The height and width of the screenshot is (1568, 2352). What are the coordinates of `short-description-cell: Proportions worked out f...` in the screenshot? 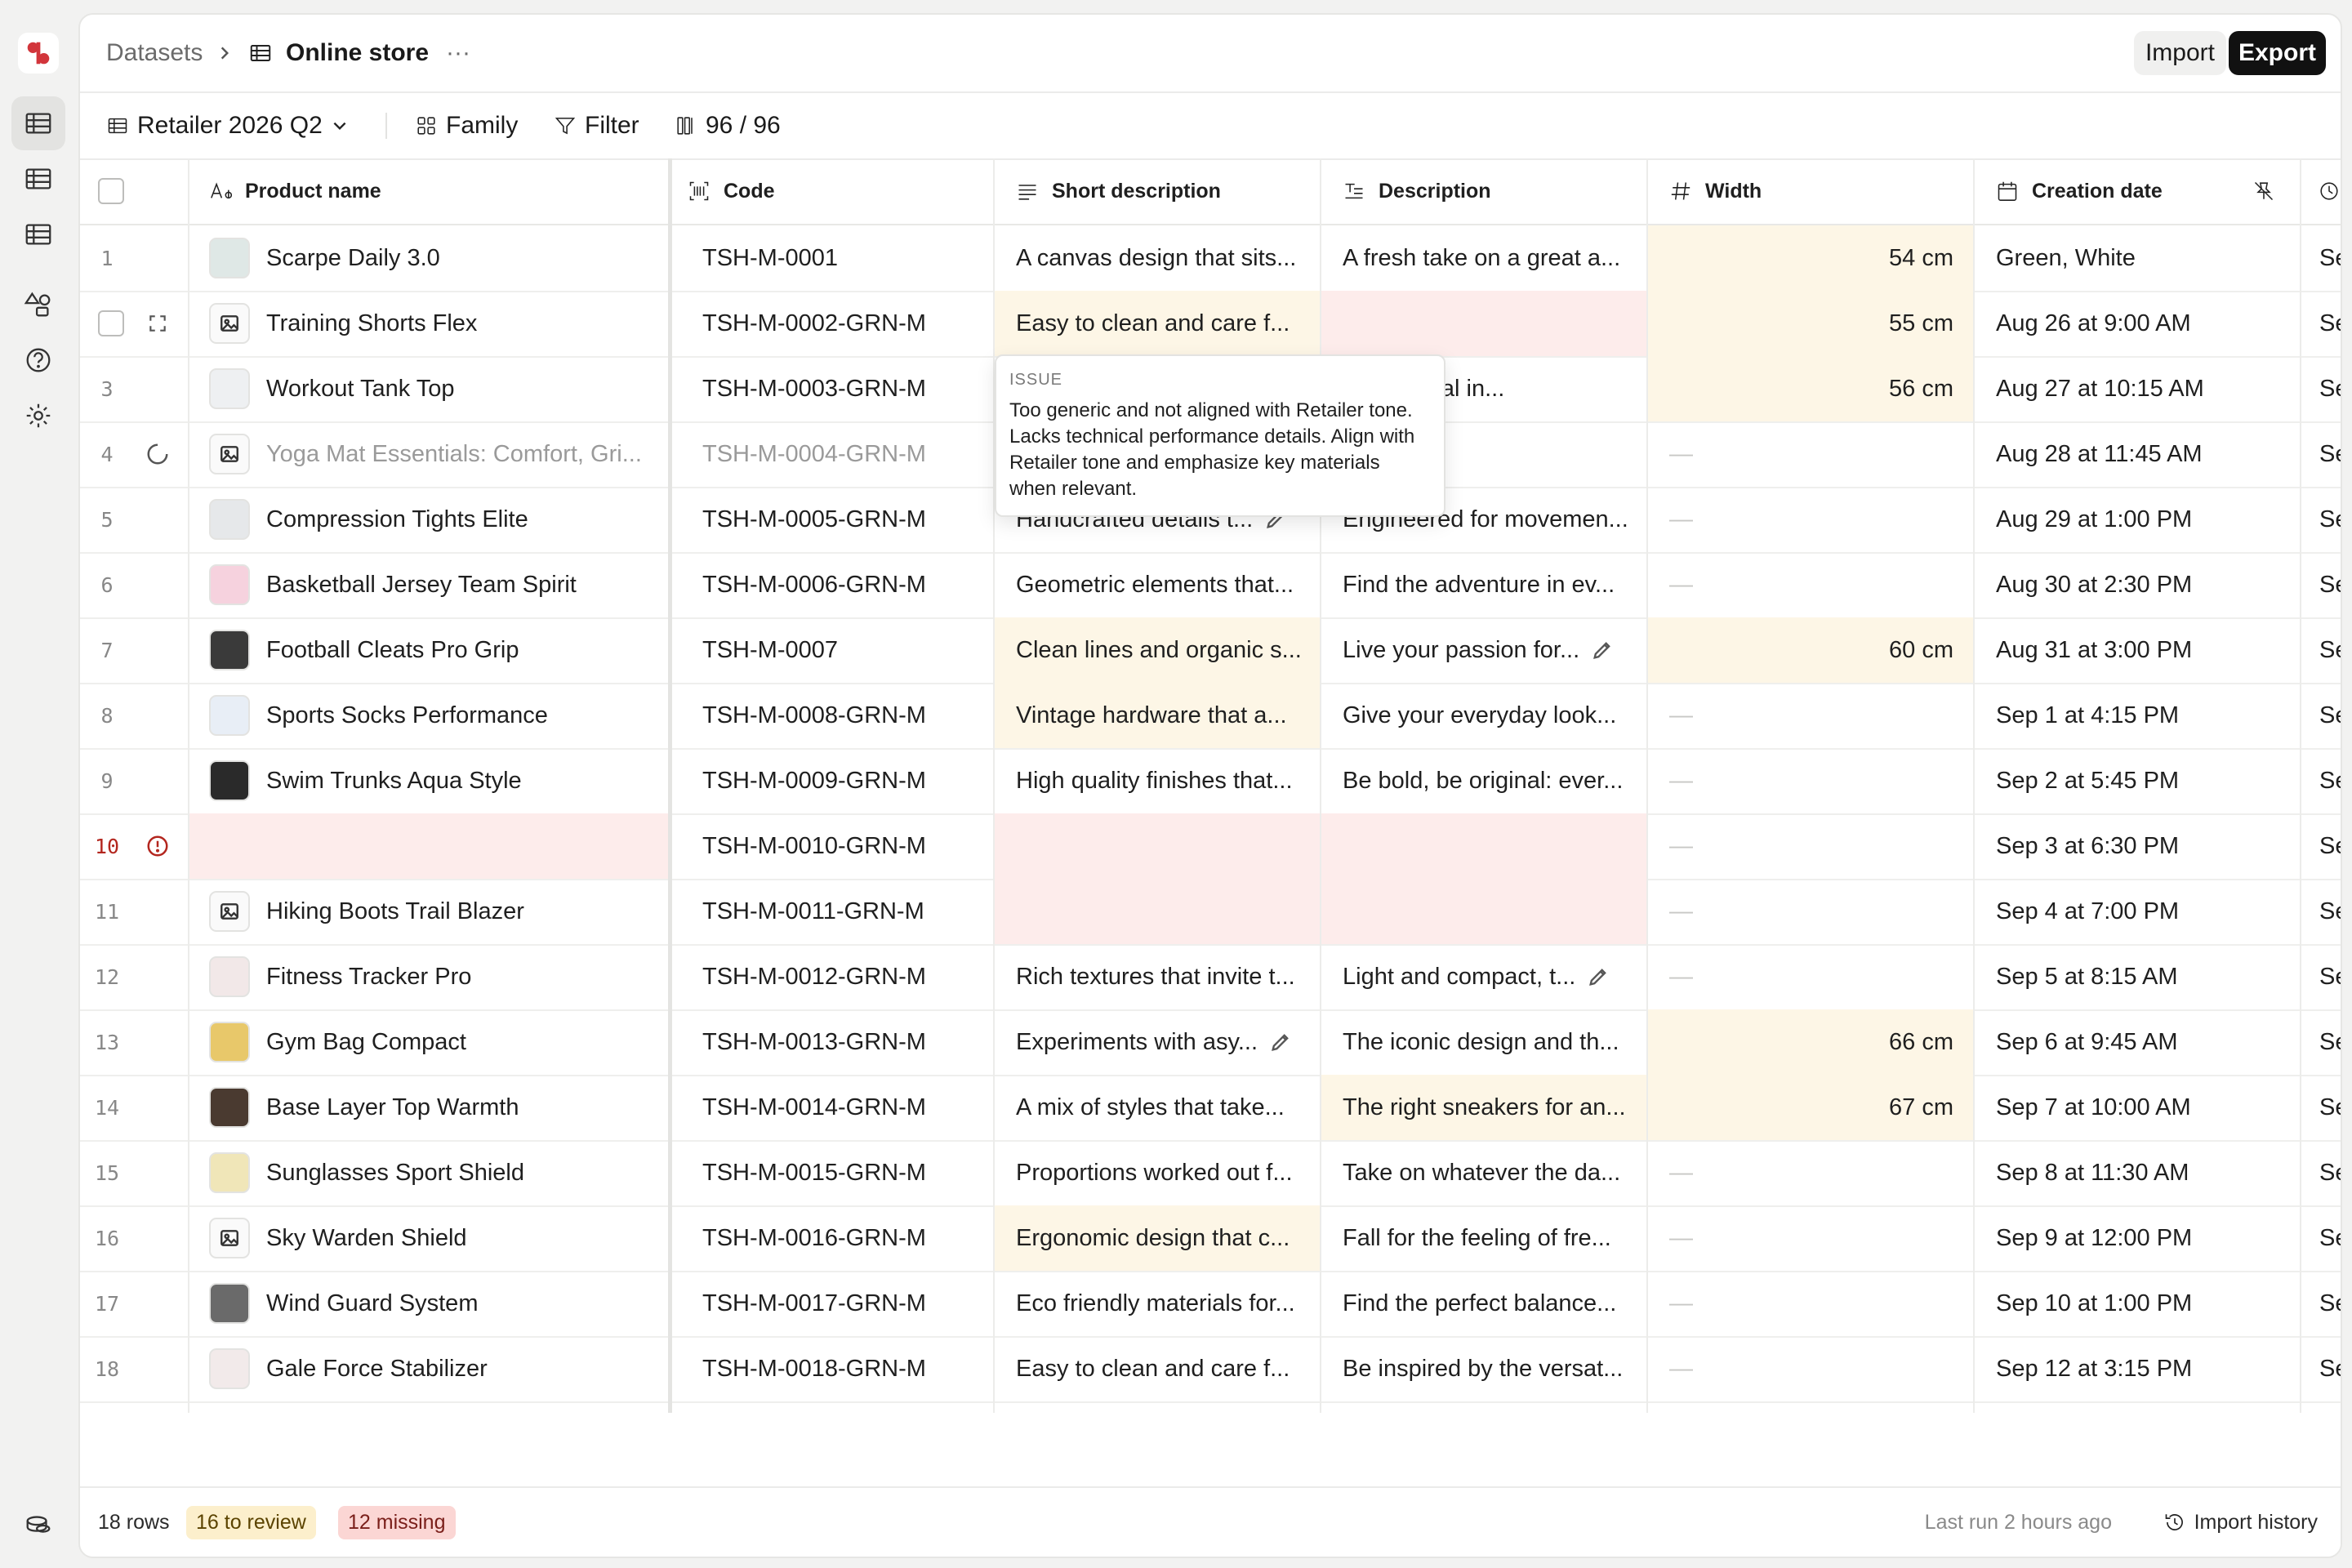 It's located at (1157, 1172).